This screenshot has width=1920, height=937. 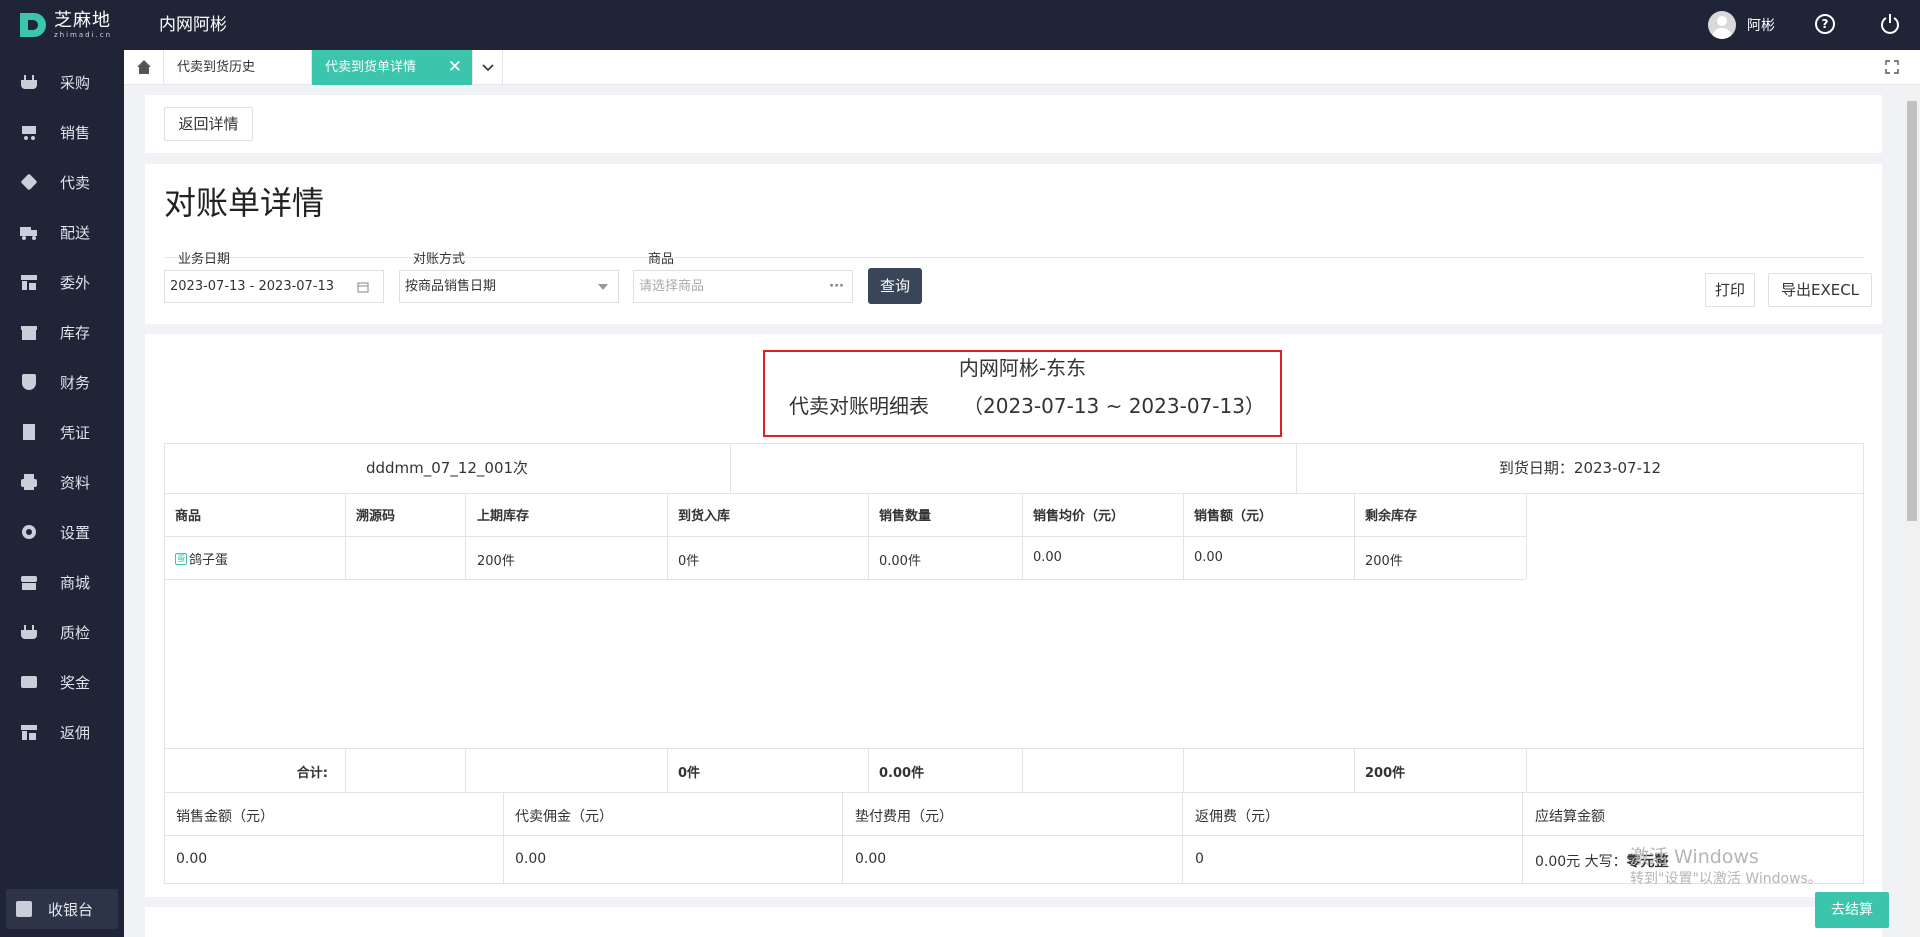 What do you see at coordinates (71, 909) in the screenshot?
I see `cashier-label: 收银台` at bounding box center [71, 909].